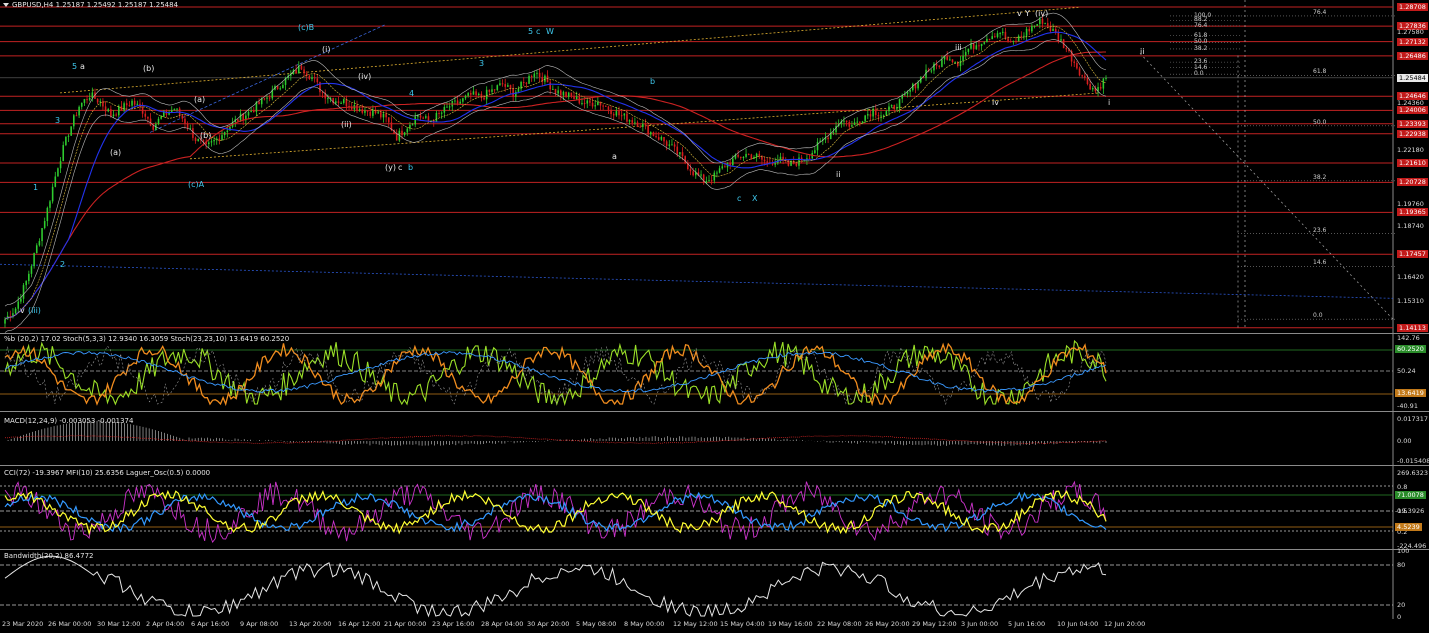 This screenshot has height=633, width=1429. What do you see at coordinates (1404, 441) in the screenshot?
I see `indicator-axis-label: 0.00` at bounding box center [1404, 441].